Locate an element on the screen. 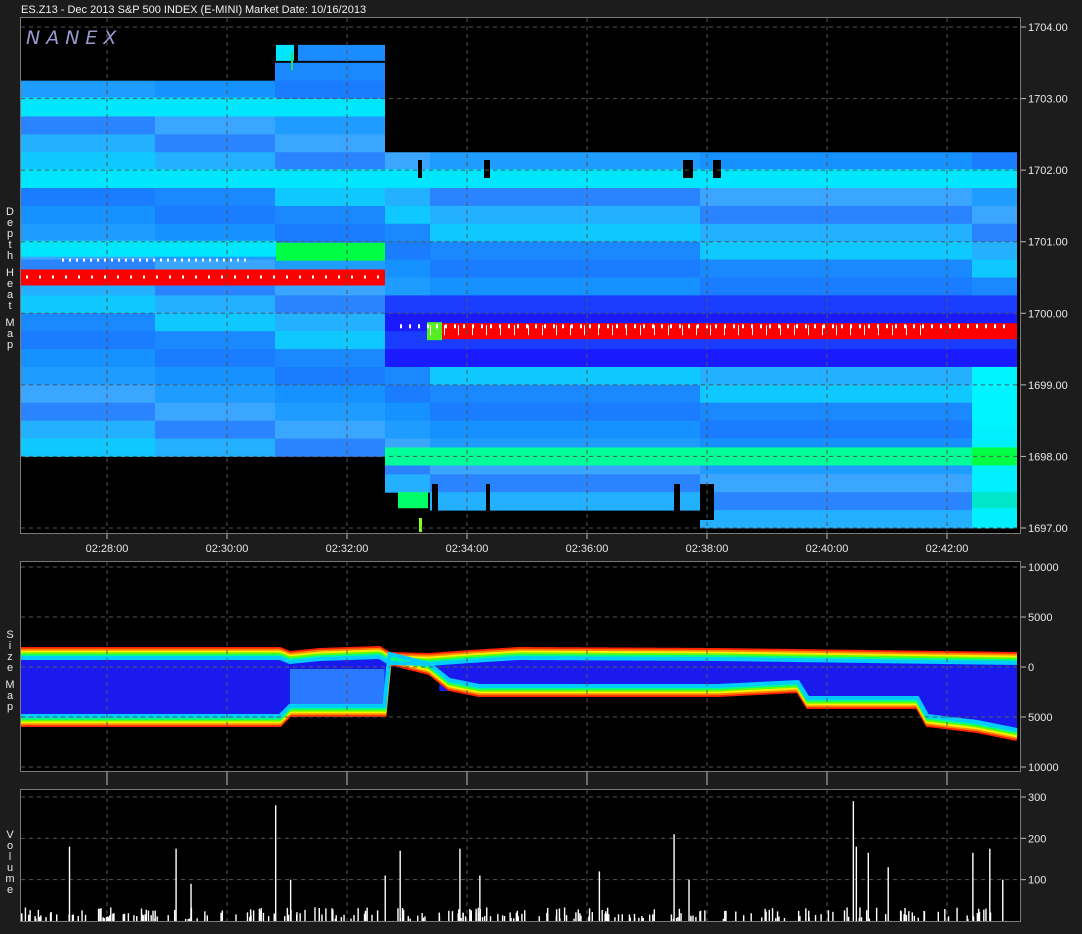 This screenshot has width=1082, height=934. volume-chart: 300 200 100 is located at coordinates (533, 855).